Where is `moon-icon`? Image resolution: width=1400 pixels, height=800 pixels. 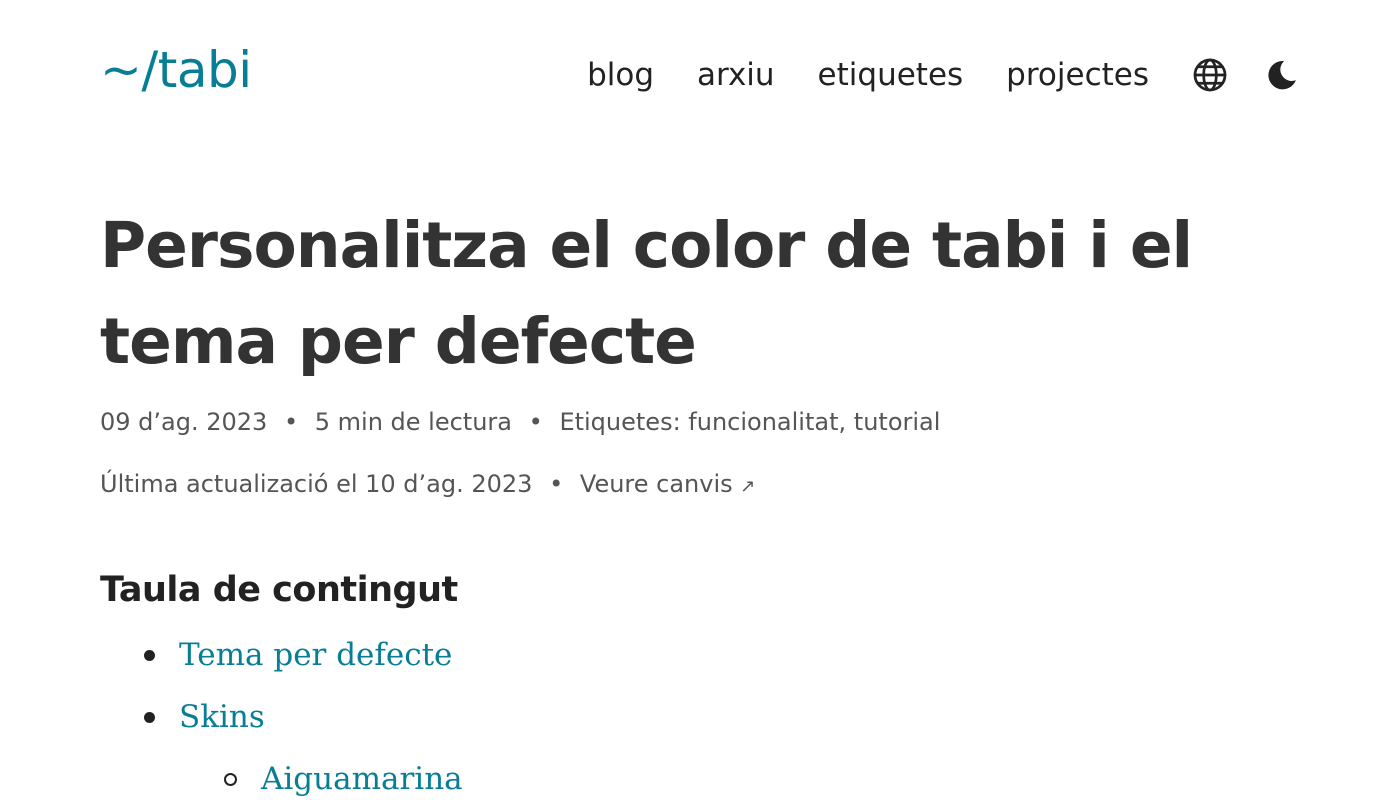
moon-icon is located at coordinates (1282, 75).